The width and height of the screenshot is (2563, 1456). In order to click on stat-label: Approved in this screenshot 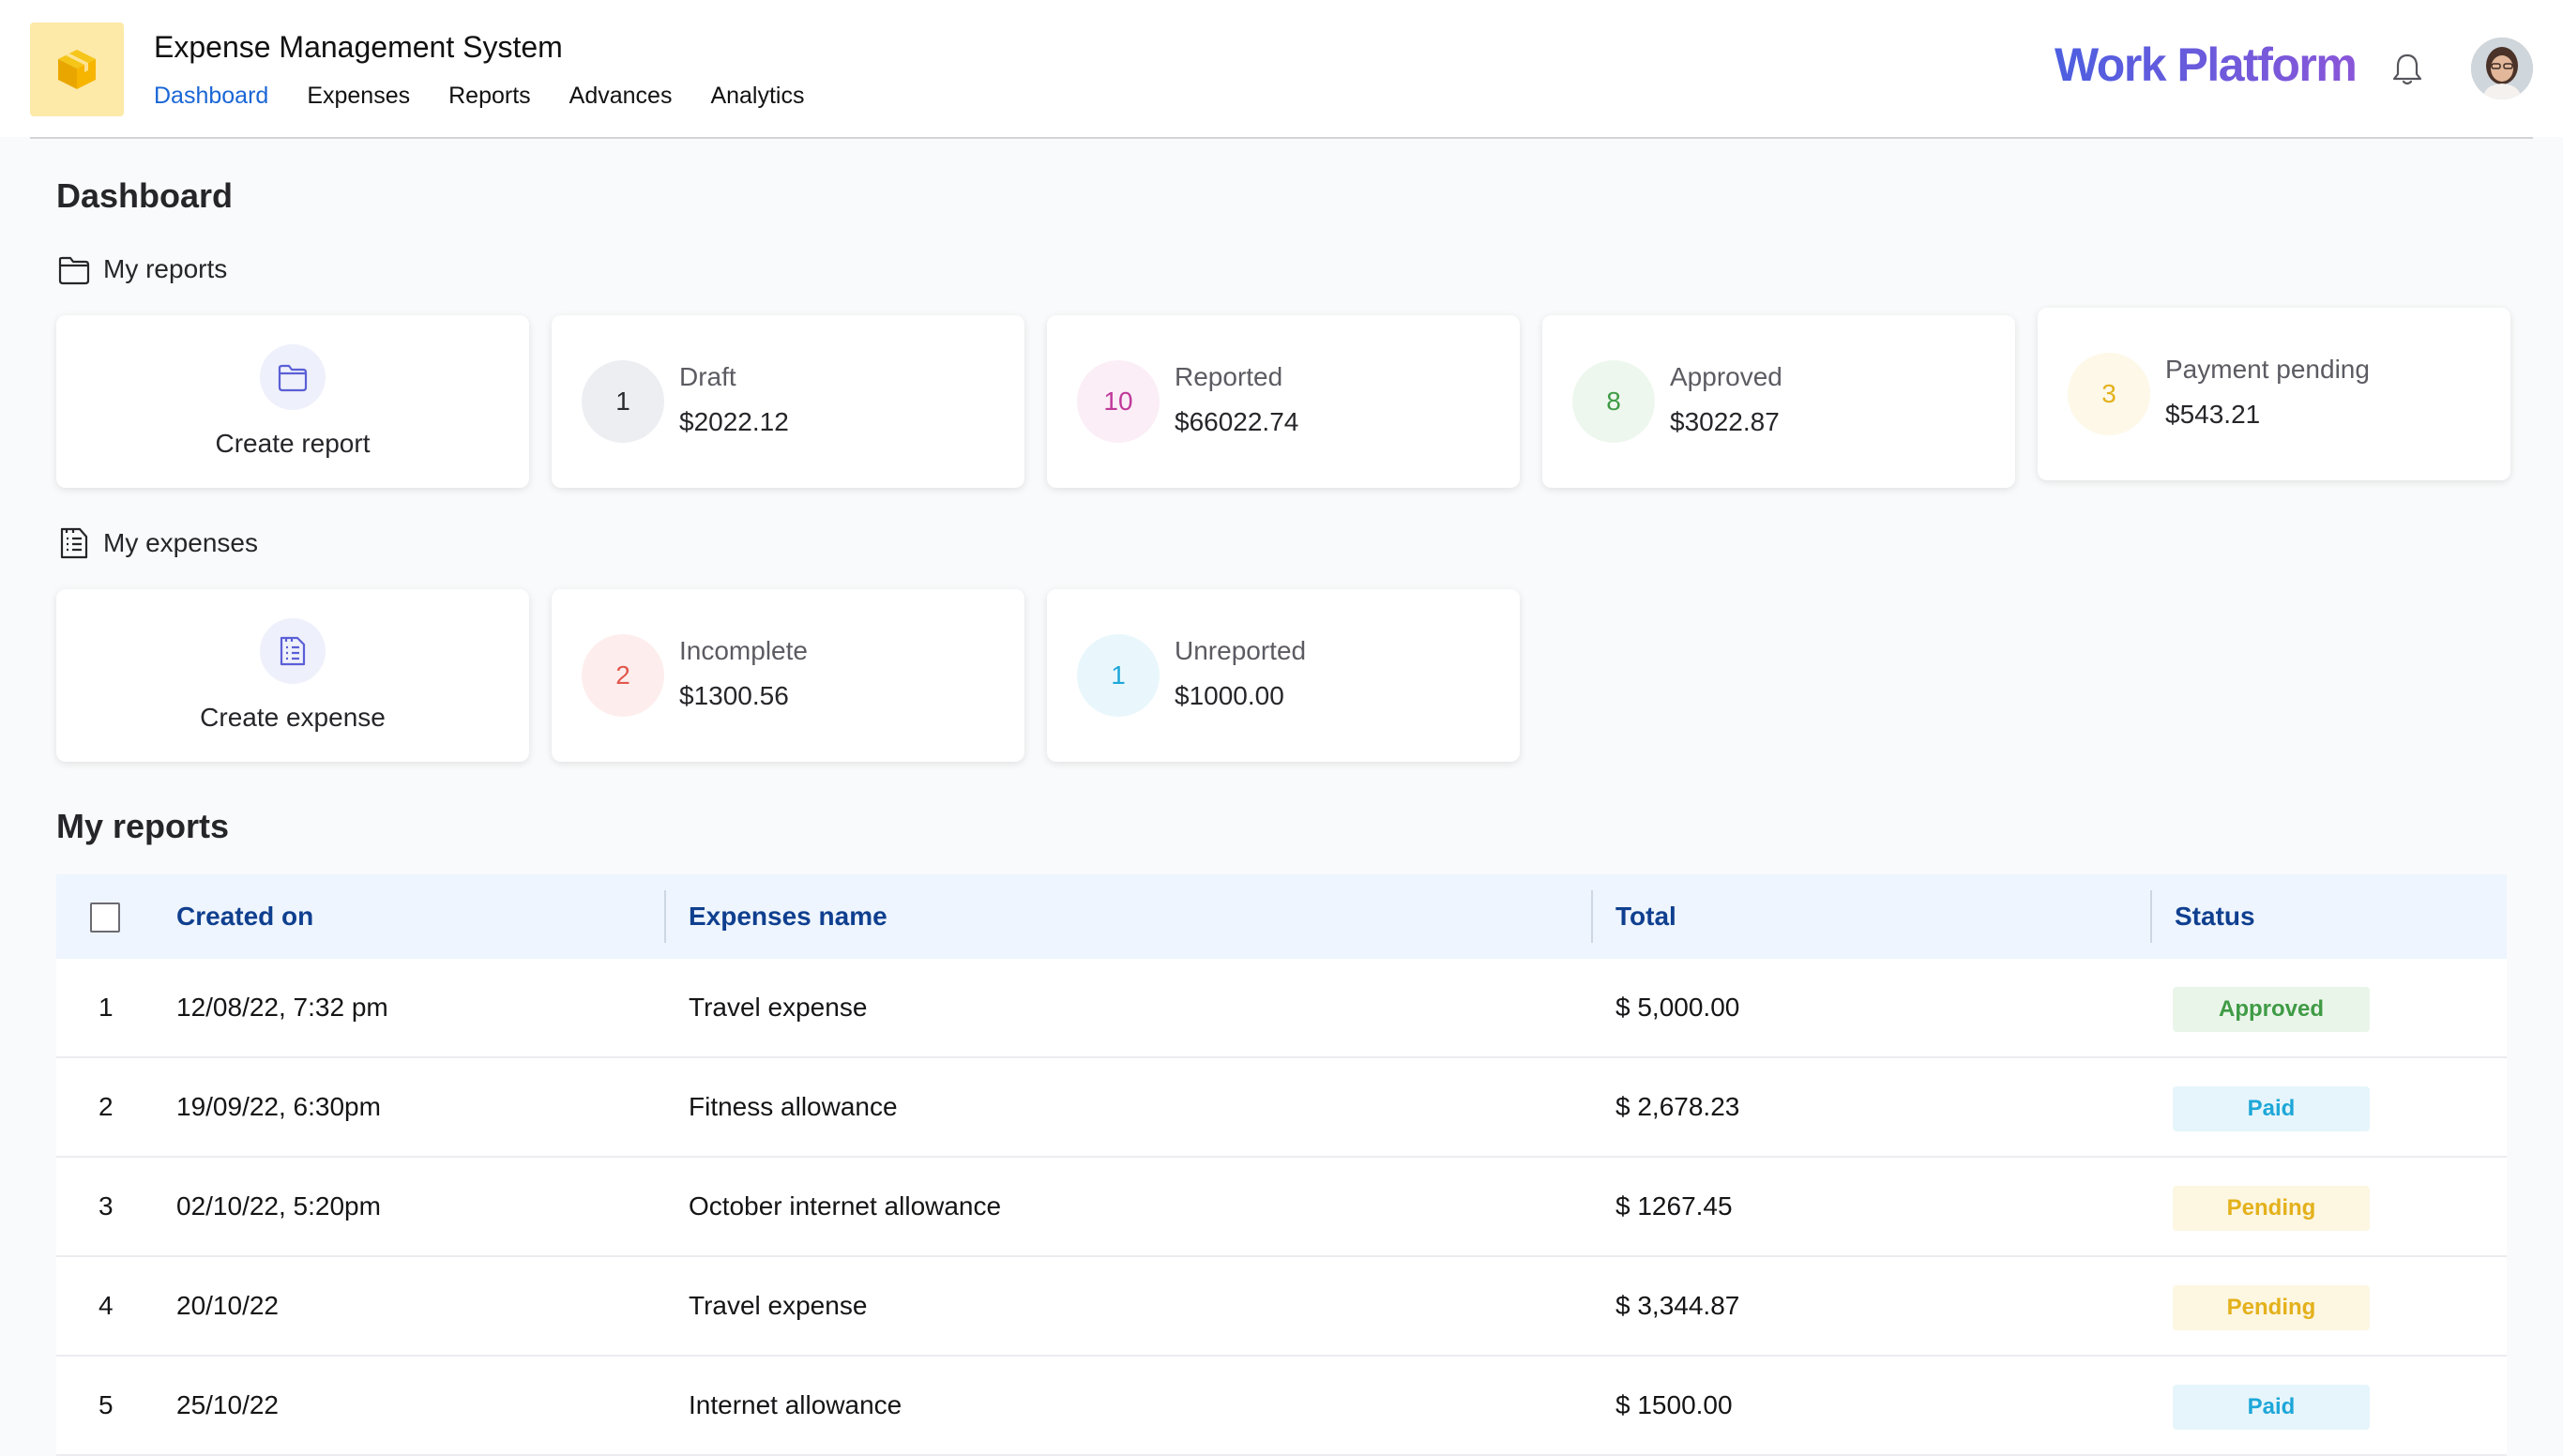, I will do `click(1726, 376)`.